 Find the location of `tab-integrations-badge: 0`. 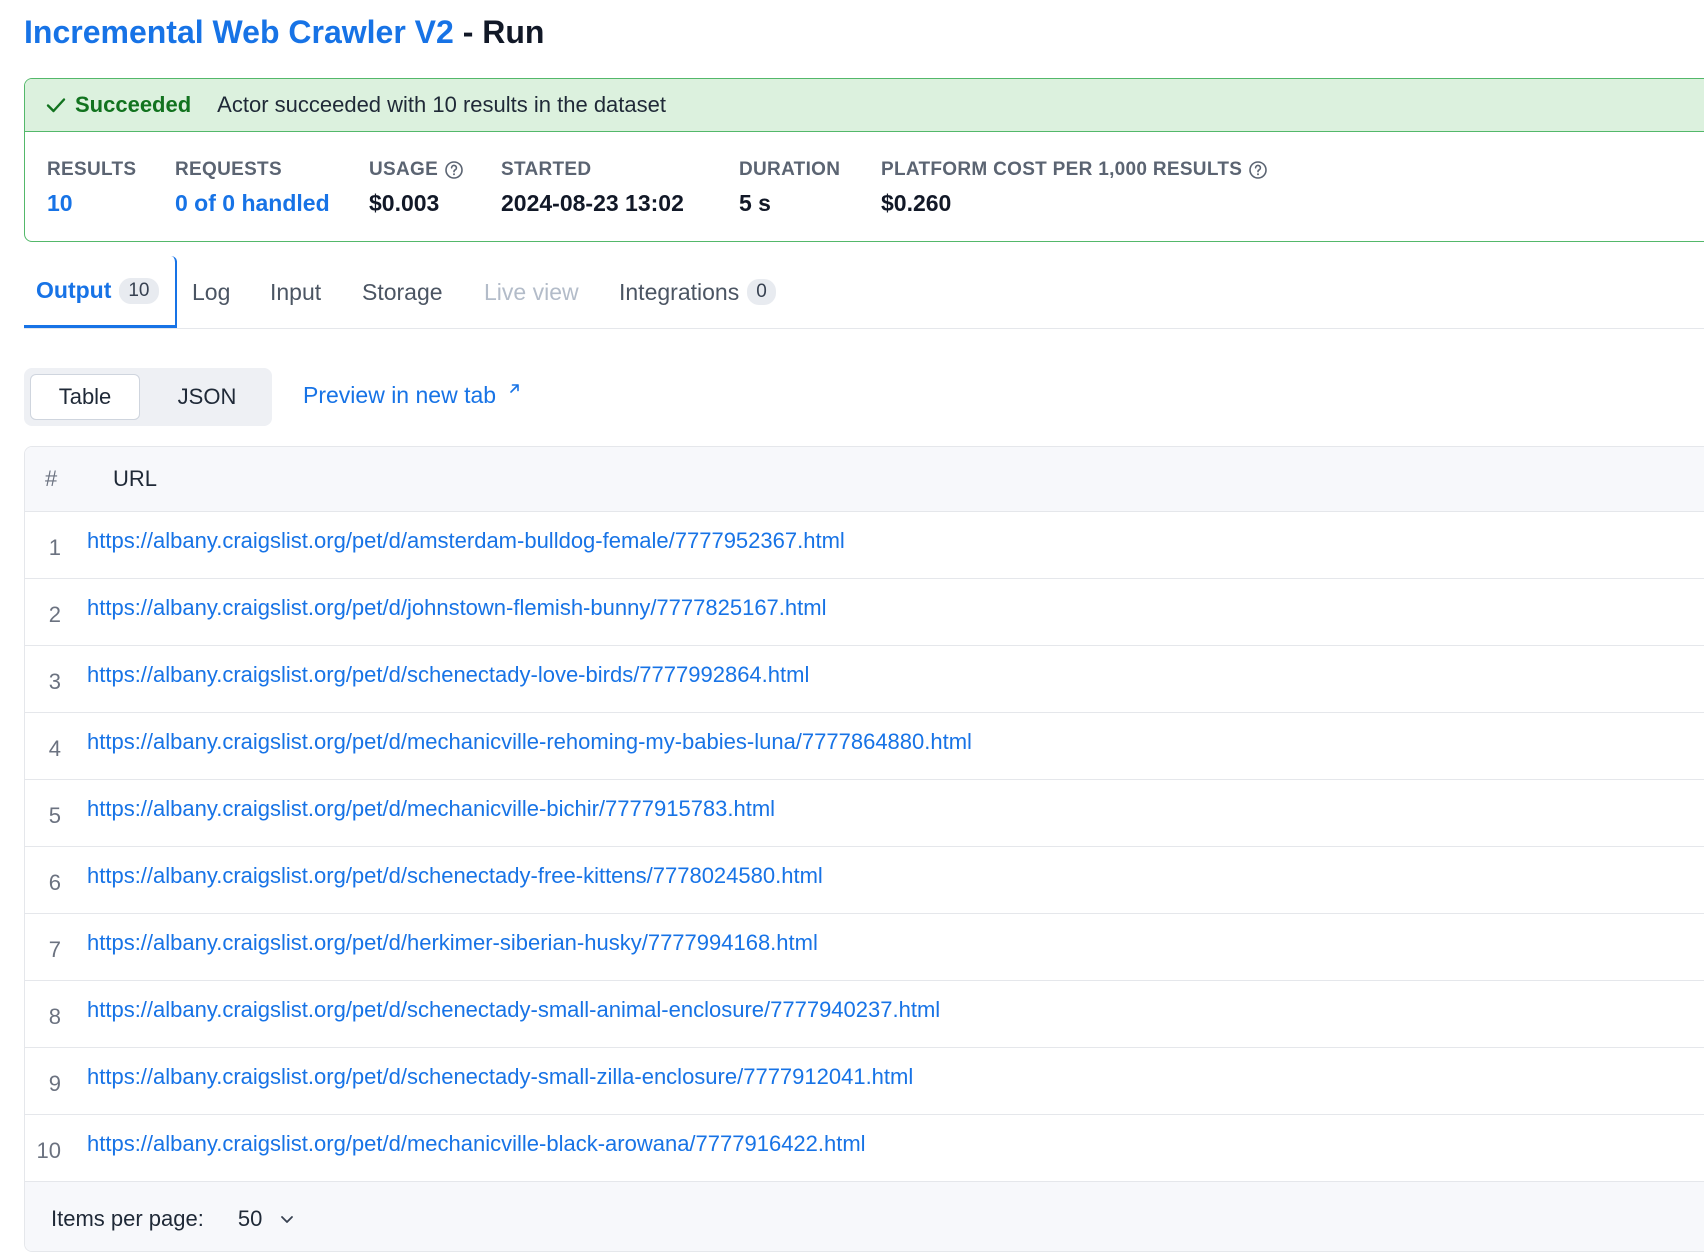

tab-integrations-badge: 0 is located at coordinates (761, 292).